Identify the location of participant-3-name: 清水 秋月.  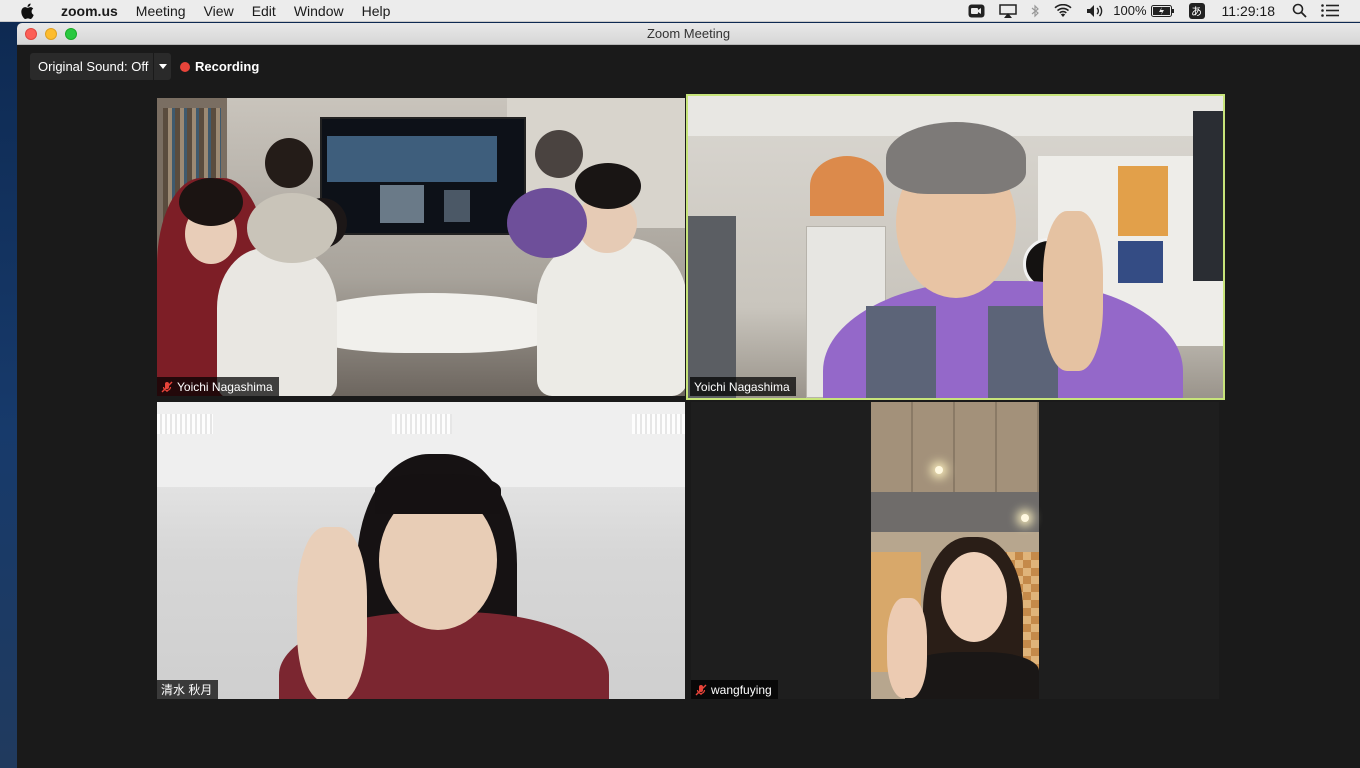
(187, 690).